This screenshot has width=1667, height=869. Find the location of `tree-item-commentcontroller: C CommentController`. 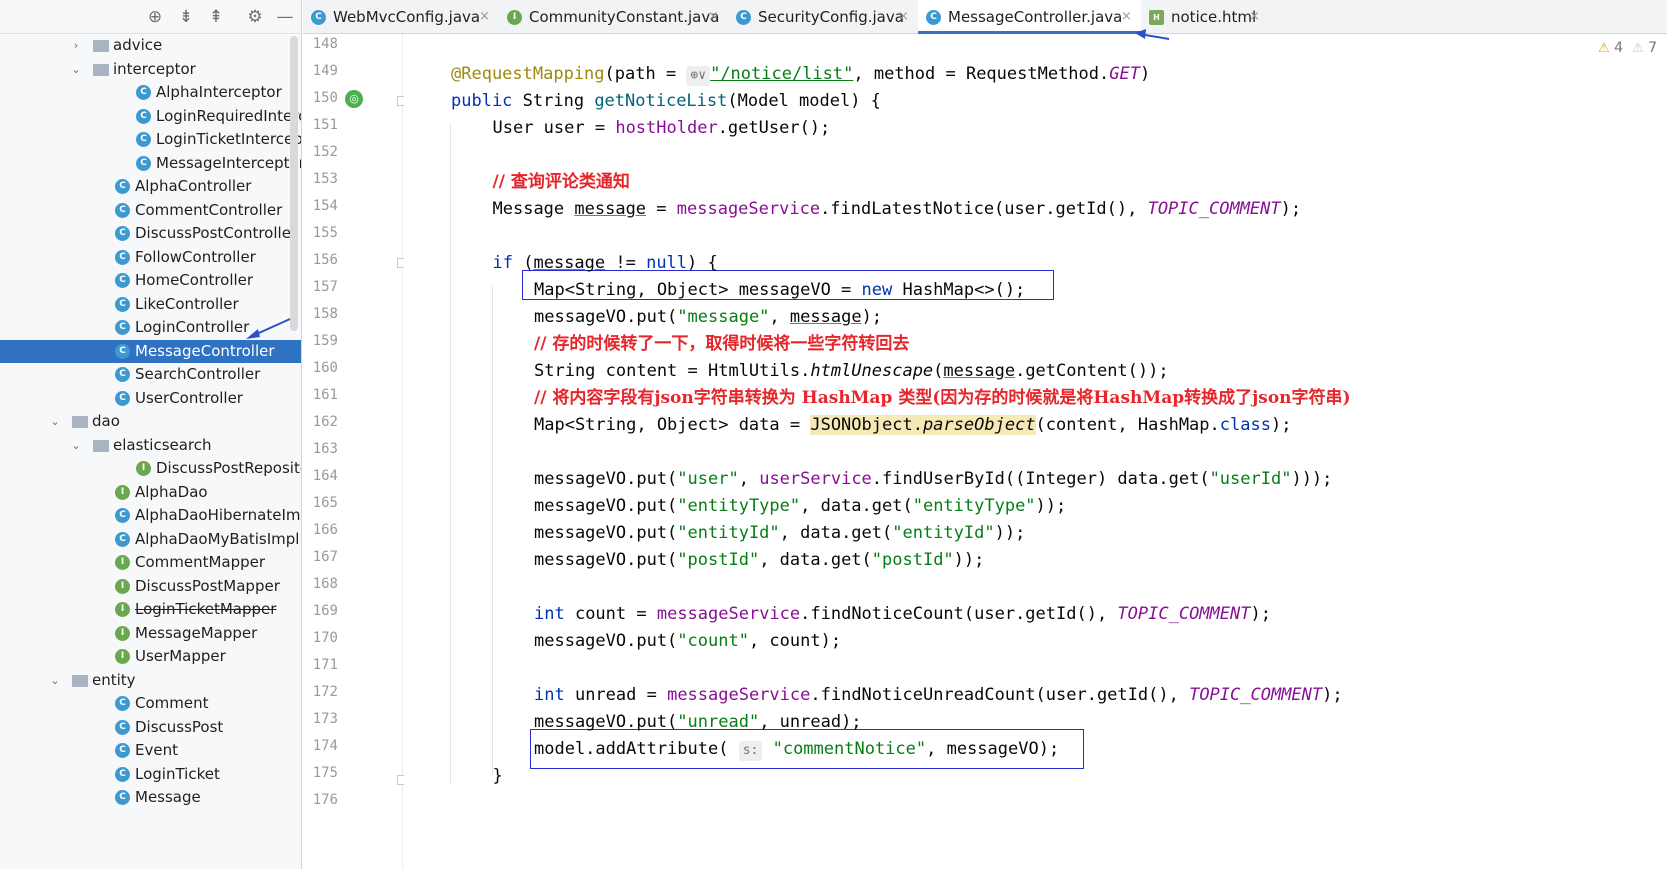

tree-item-commentcontroller: C CommentController is located at coordinates (150, 211).